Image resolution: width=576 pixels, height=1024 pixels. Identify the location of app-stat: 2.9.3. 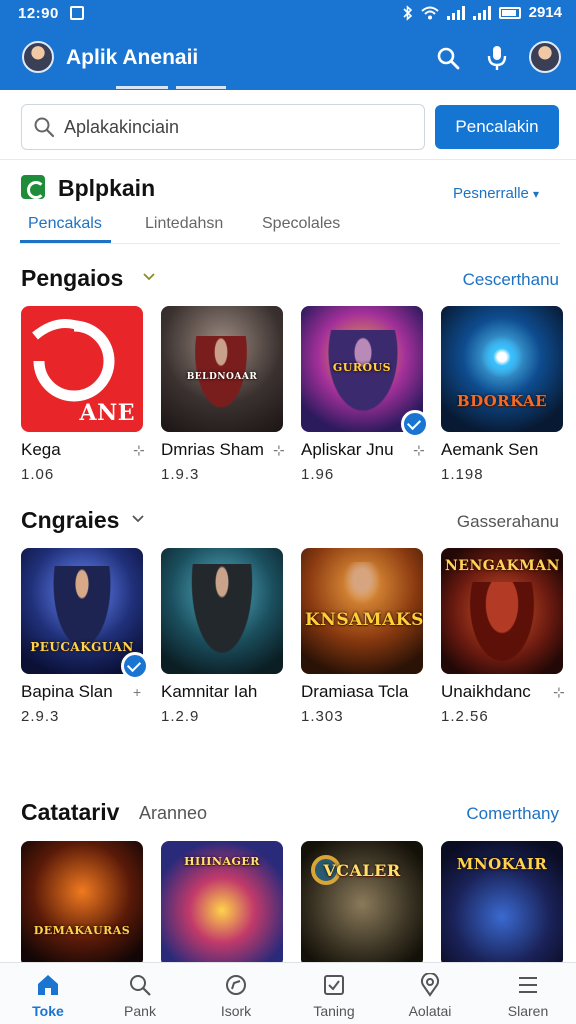
(40, 716).